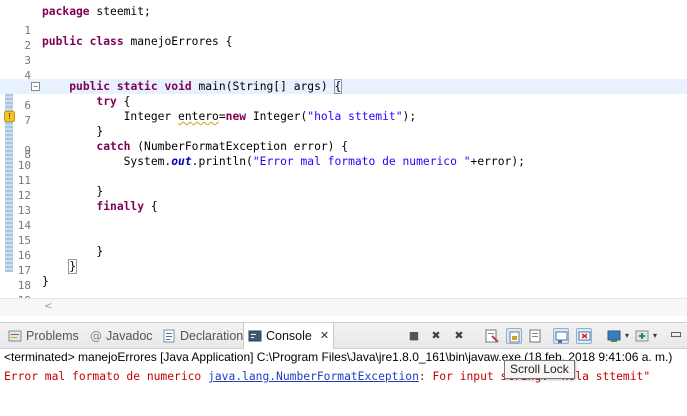 Image resolution: width=687 pixels, height=416 pixels. Describe the element at coordinates (343, 293) in the screenshot. I see `code-line-20: 20` at that location.